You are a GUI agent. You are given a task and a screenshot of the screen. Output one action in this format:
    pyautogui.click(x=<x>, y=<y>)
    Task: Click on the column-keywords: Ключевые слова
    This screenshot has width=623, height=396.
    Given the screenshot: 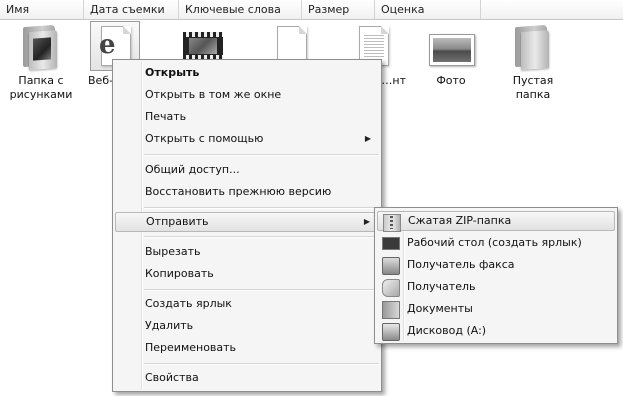 What is the action you would take?
    pyautogui.click(x=240, y=9)
    